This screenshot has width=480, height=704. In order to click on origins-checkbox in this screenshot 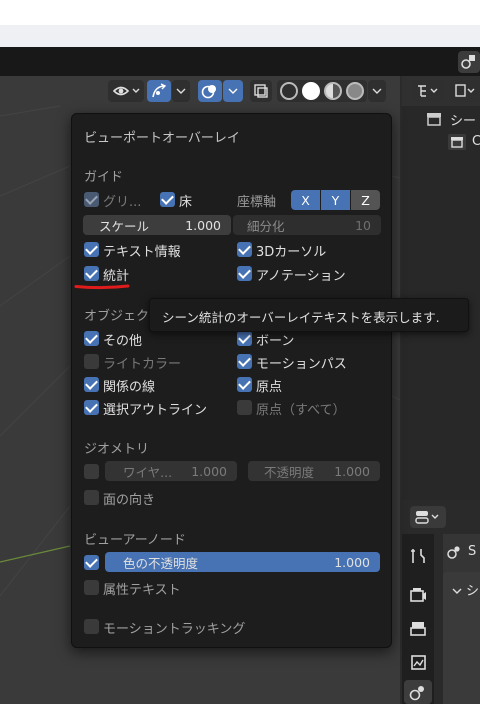, I will do `click(244, 384)`.